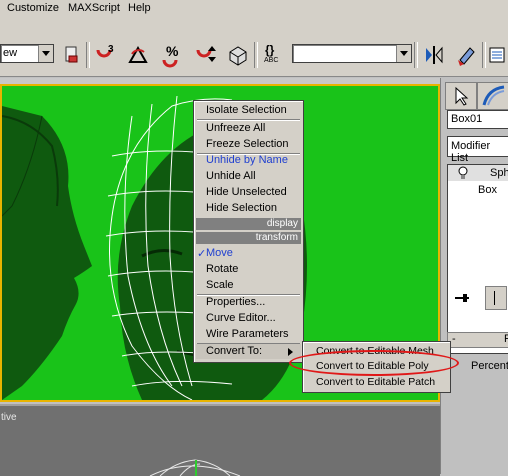 This screenshot has height=476, width=508. What do you see at coordinates (139, 8) in the screenshot?
I see `menu-help: Help` at bounding box center [139, 8].